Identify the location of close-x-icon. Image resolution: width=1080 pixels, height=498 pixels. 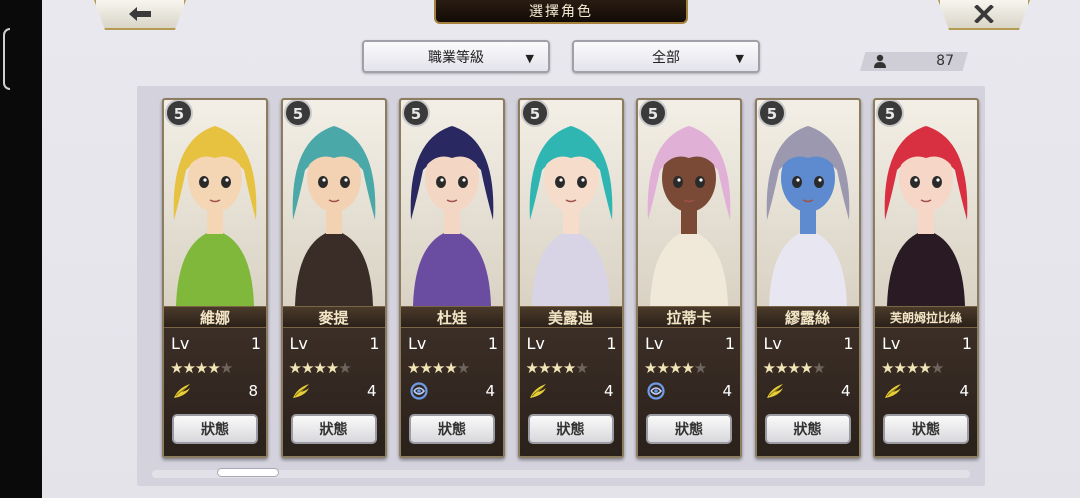
(984, 14).